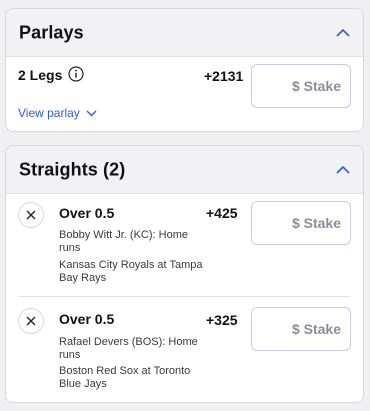 The height and width of the screenshot is (411, 370). Describe the element at coordinates (49, 113) in the screenshot. I see `view-parlay-label: View parlay` at that location.